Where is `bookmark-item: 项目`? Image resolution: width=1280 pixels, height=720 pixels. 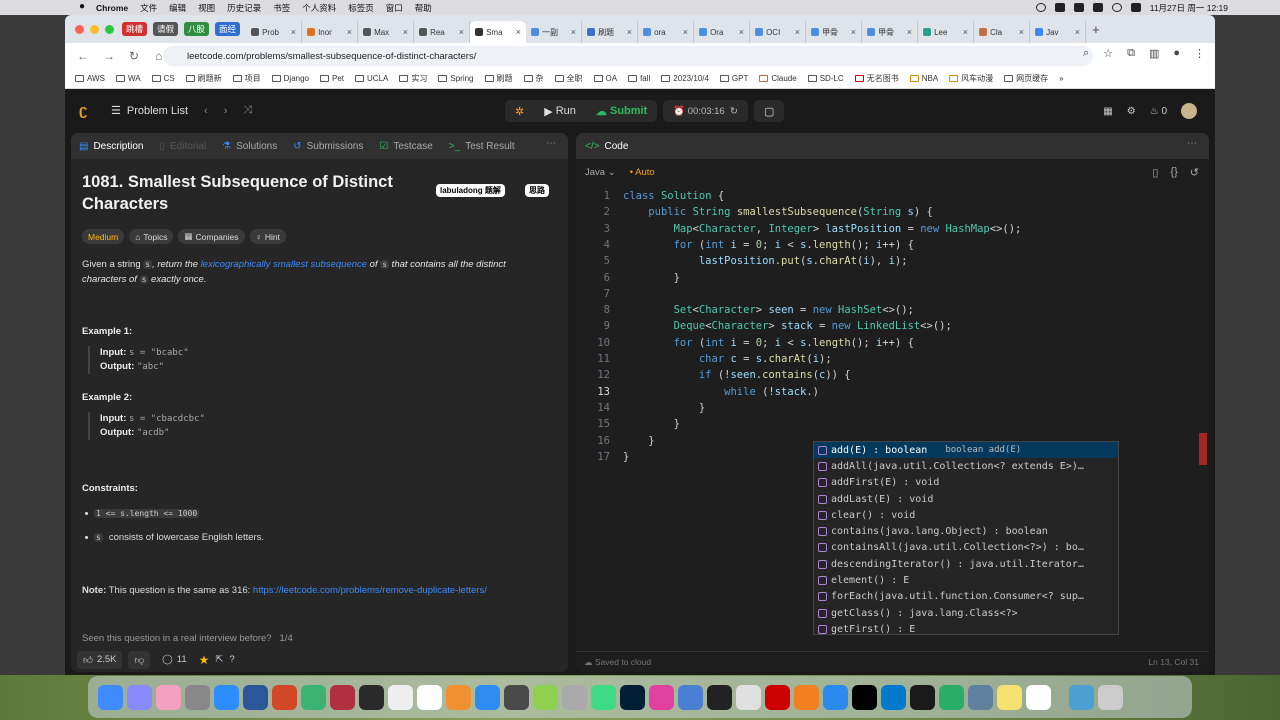
bookmark-item: 项目 is located at coordinates (246, 78).